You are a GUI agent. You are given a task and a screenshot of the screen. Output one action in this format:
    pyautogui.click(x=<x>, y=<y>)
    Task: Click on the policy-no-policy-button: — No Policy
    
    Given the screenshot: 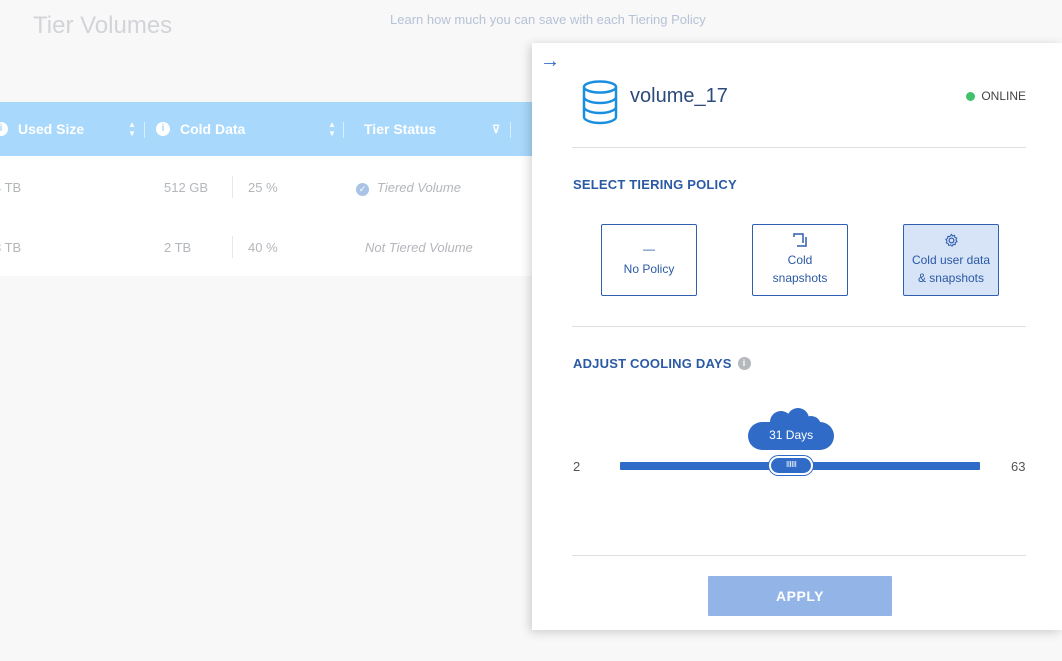 What is the action you would take?
    pyautogui.click(x=649, y=260)
    